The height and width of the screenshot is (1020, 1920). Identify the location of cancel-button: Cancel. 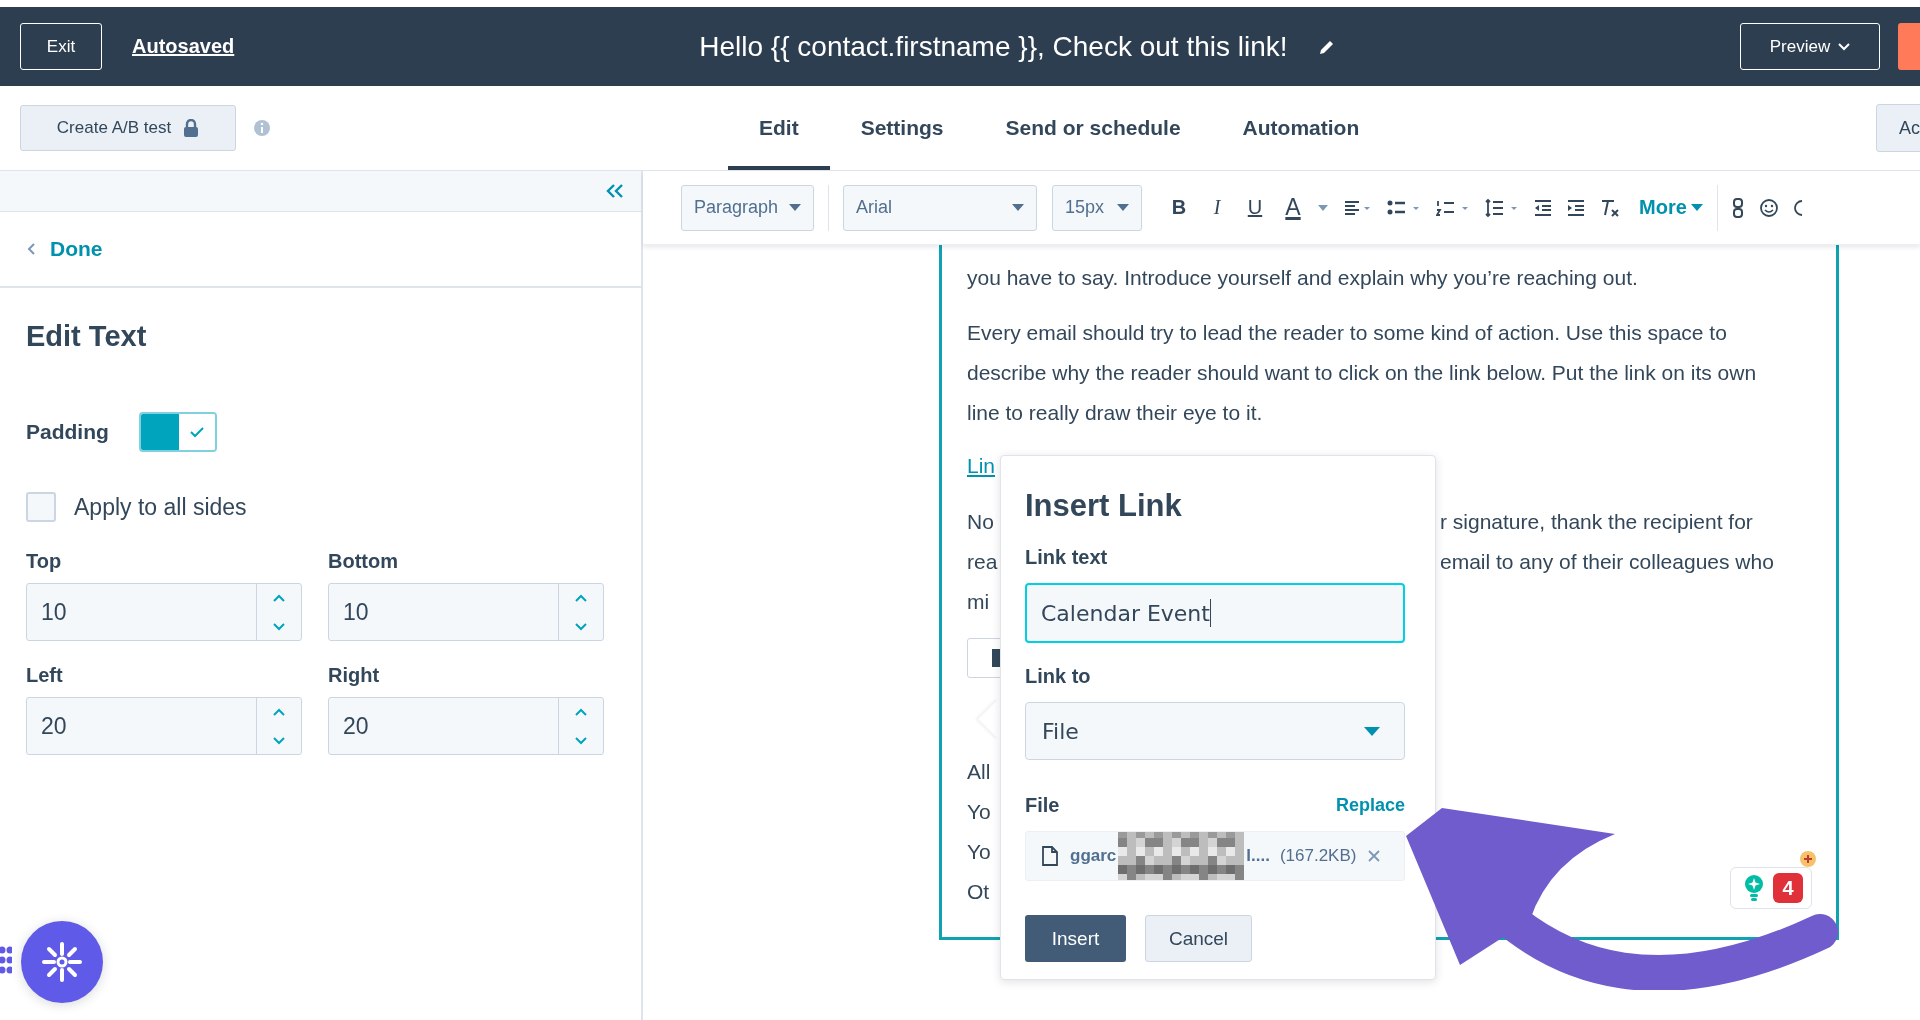
(1198, 938).